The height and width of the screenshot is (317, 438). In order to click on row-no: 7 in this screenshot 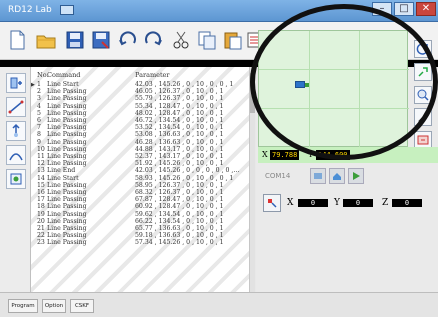, I will do `click(39, 128)`.